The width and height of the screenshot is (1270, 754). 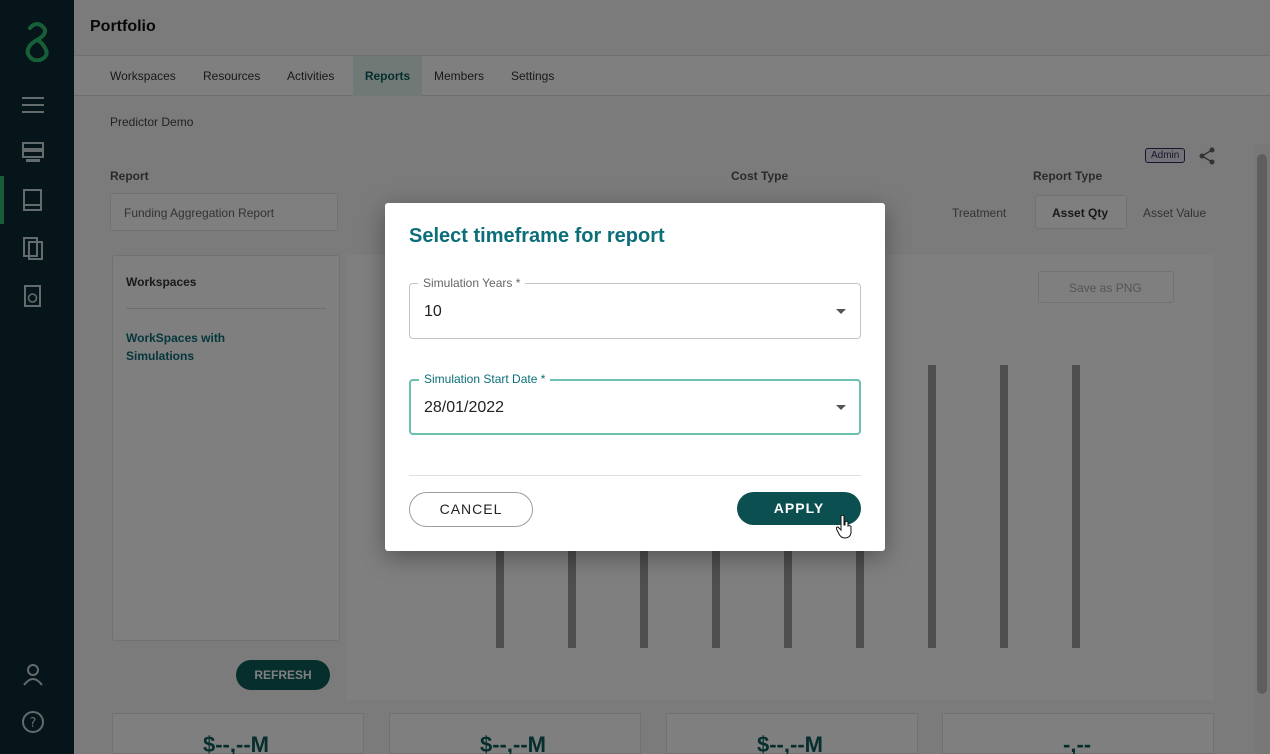 What do you see at coordinates (635, 403) in the screenshot?
I see `simulation-start-date-select: Simulation Start Date * 28/01/2022` at bounding box center [635, 403].